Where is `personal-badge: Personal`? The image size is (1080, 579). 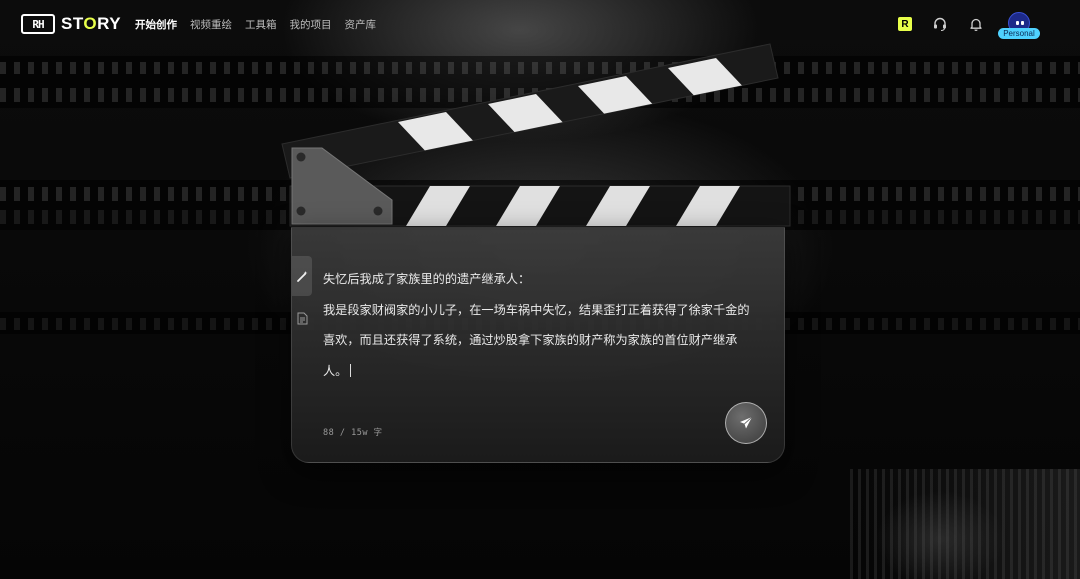 personal-badge: Personal is located at coordinates (1019, 33).